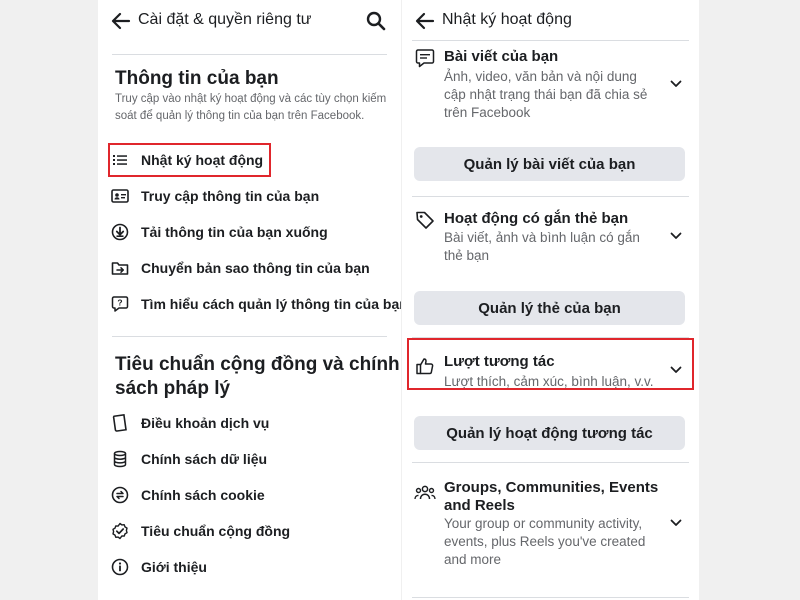 This screenshot has height=600, width=800. Describe the element at coordinates (425, 366) in the screenshot. I see `thumbs-up-icon` at that location.